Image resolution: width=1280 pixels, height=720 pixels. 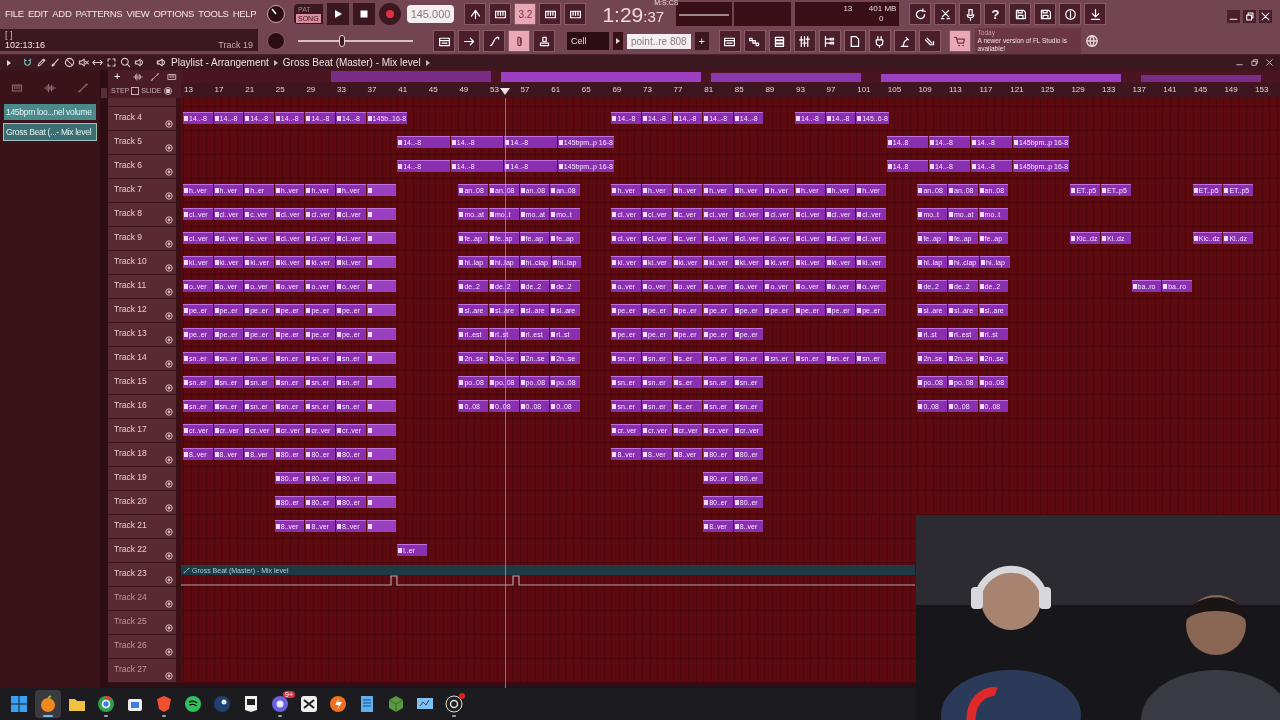 What do you see at coordinates (130, 573) in the screenshot?
I see `track-name: Track 23` at bounding box center [130, 573].